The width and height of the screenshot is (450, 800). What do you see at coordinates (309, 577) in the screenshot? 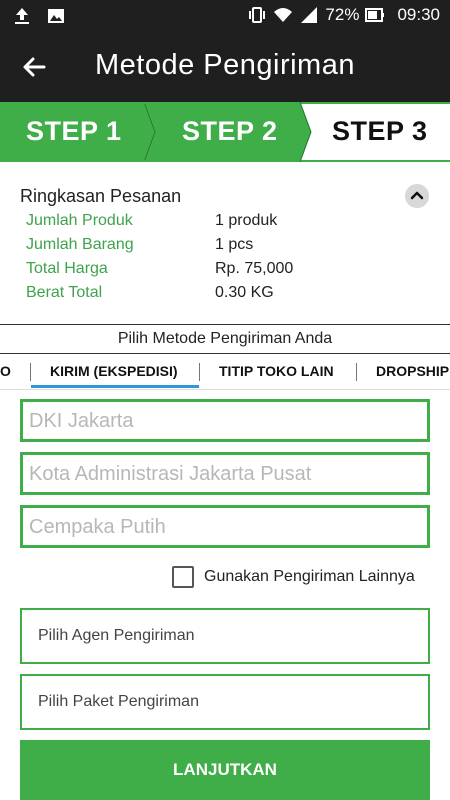
I see `other-shipping-label: Gunakan Pengiriman Lainnya` at bounding box center [309, 577].